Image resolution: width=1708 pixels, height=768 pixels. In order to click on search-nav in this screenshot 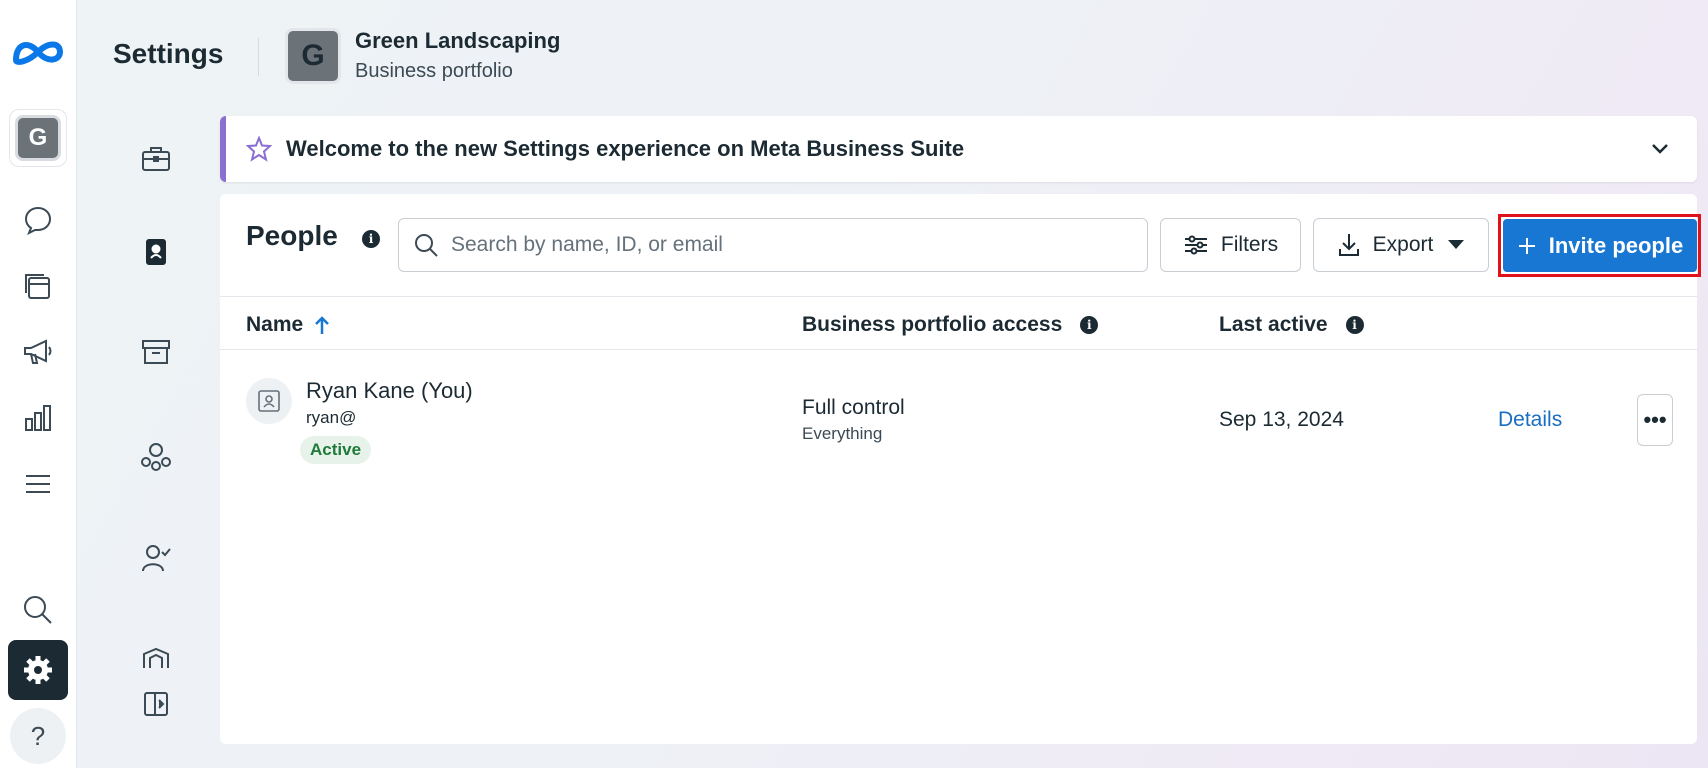, I will do `click(38, 610)`.